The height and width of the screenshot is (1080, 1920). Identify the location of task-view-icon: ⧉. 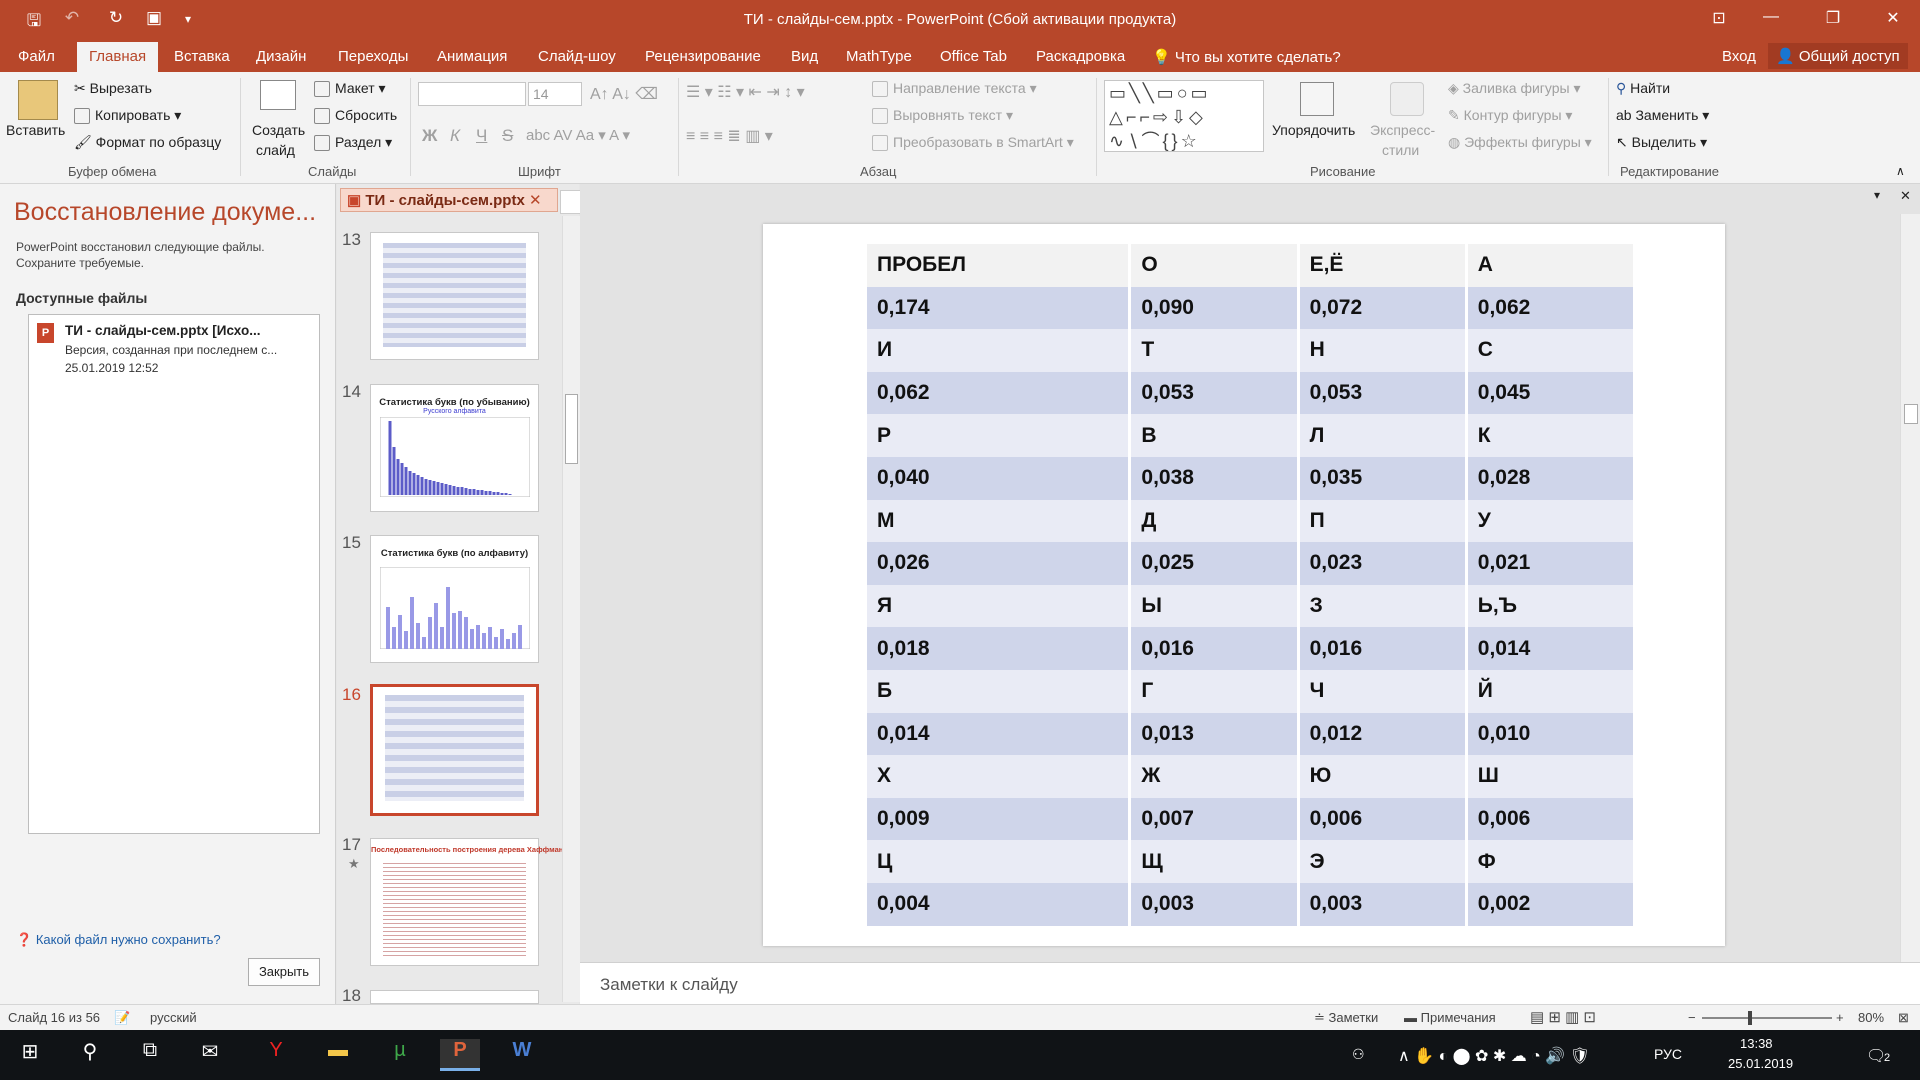
(150, 1055).